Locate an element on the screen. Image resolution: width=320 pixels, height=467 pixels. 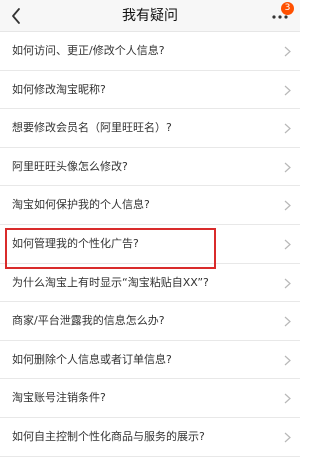
more-dots-icon is located at coordinates (280, 17).